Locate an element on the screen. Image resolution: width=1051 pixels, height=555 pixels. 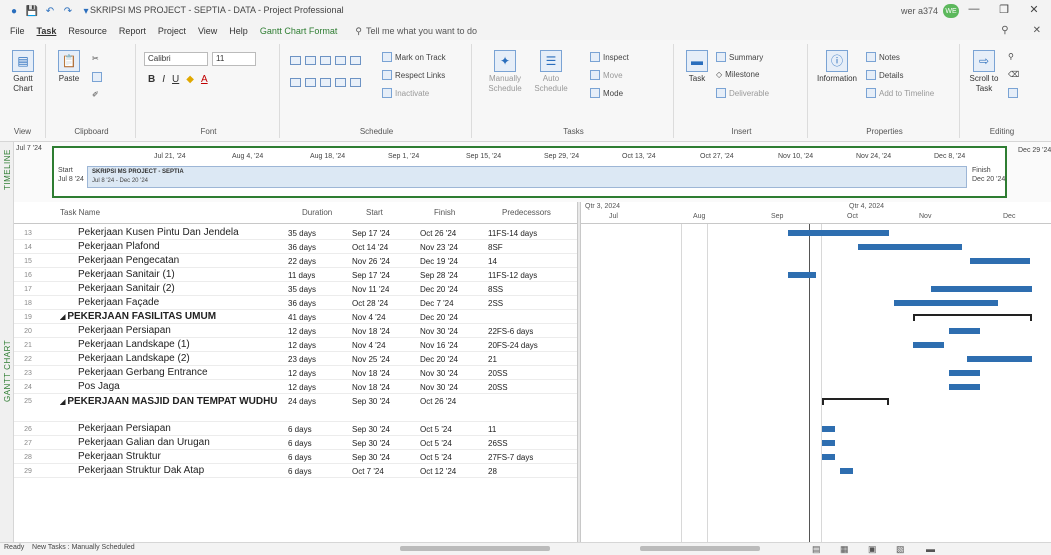
task-name: Pos Jaga is located at coordinates (188, 387).